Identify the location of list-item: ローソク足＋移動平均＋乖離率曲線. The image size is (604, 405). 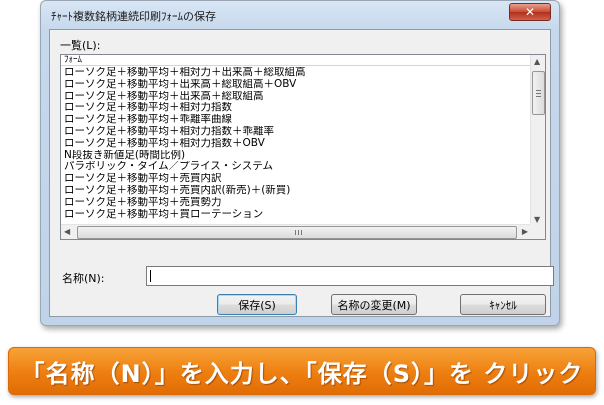
(296, 120).